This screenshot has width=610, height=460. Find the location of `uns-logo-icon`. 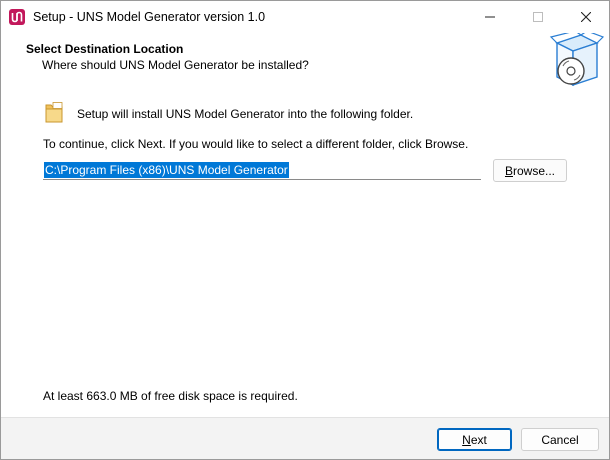

uns-logo-icon is located at coordinates (17, 17).